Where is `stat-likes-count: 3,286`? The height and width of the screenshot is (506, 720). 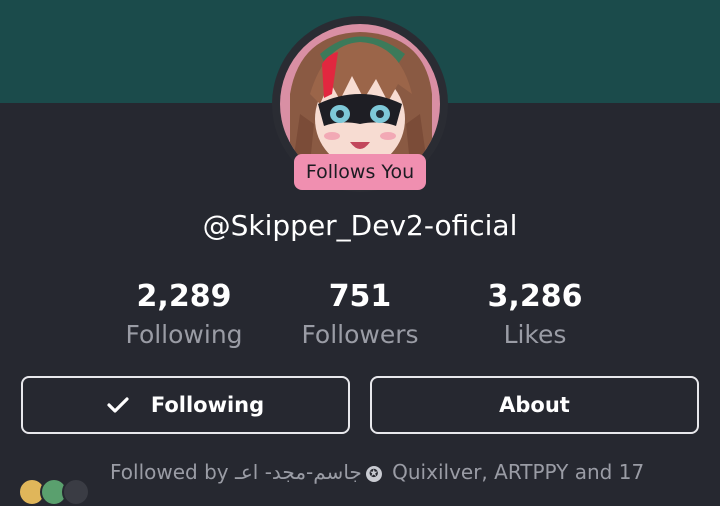
stat-likes-count: 3,286 is located at coordinates (535, 296).